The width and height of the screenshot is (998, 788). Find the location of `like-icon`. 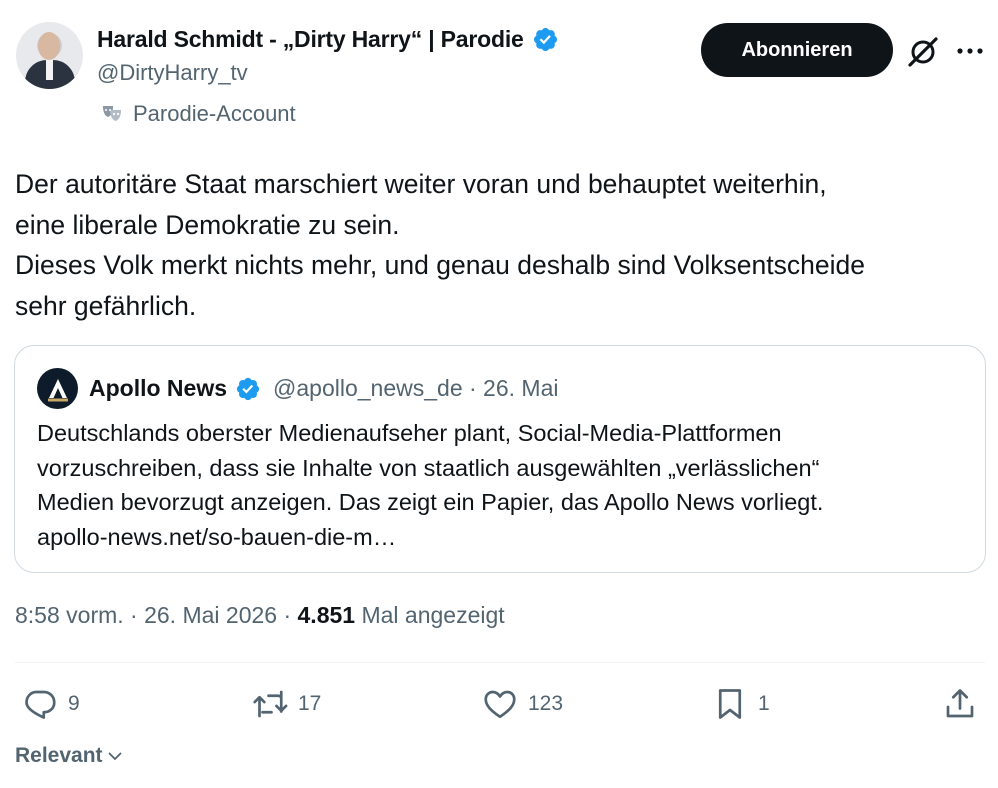

like-icon is located at coordinates (500, 704).